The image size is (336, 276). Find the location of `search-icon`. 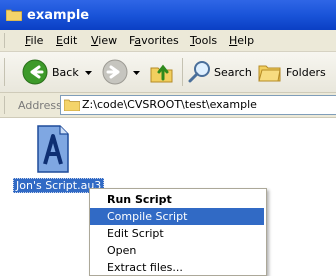

search-icon is located at coordinates (199, 72).